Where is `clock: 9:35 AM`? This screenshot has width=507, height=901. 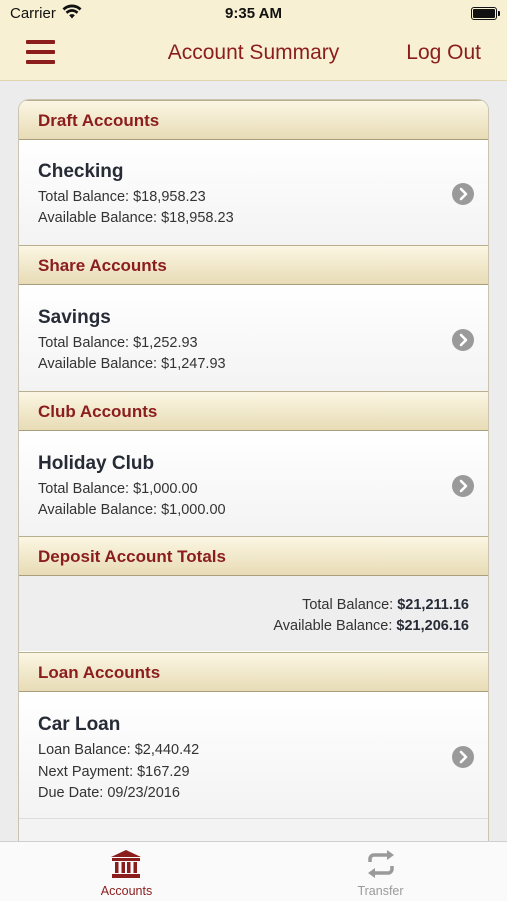
clock: 9:35 AM is located at coordinates (253, 13).